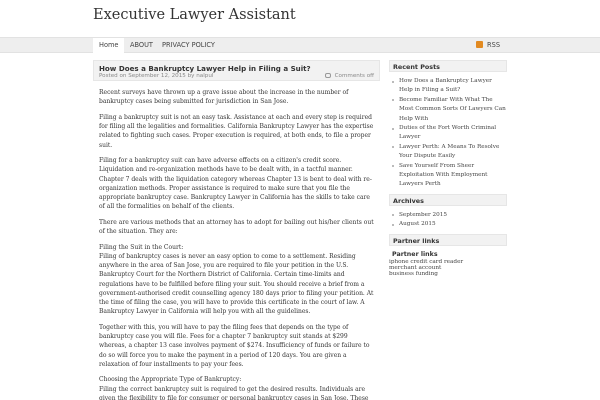 This screenshot has width=600, height=400. I want to click on main-navigation: Home ABOUT PRIVACY POLICY RSS, so click(300, 45).